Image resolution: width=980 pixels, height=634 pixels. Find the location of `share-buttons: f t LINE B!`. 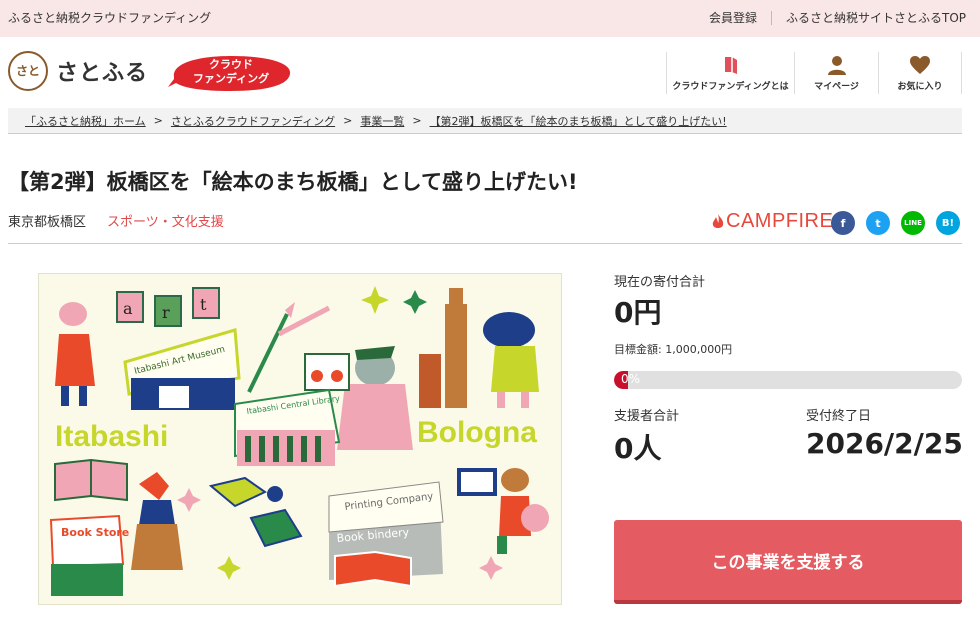

share-buttons: f t LINE B! is located at coordinates (901, 223).